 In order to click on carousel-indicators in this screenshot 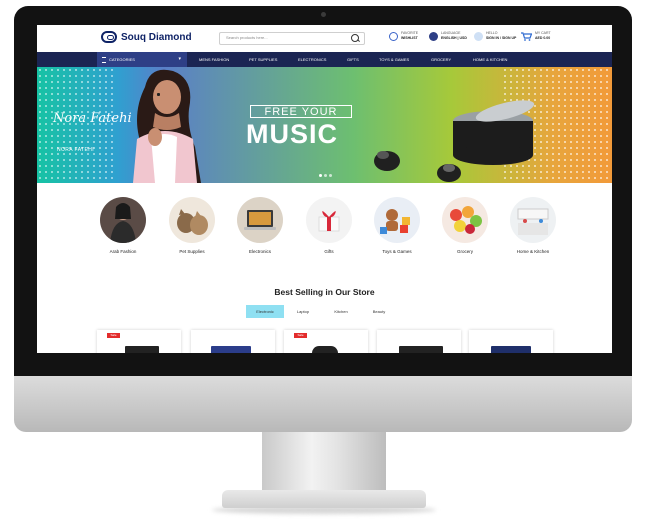, I will do `click(325, 175)`.